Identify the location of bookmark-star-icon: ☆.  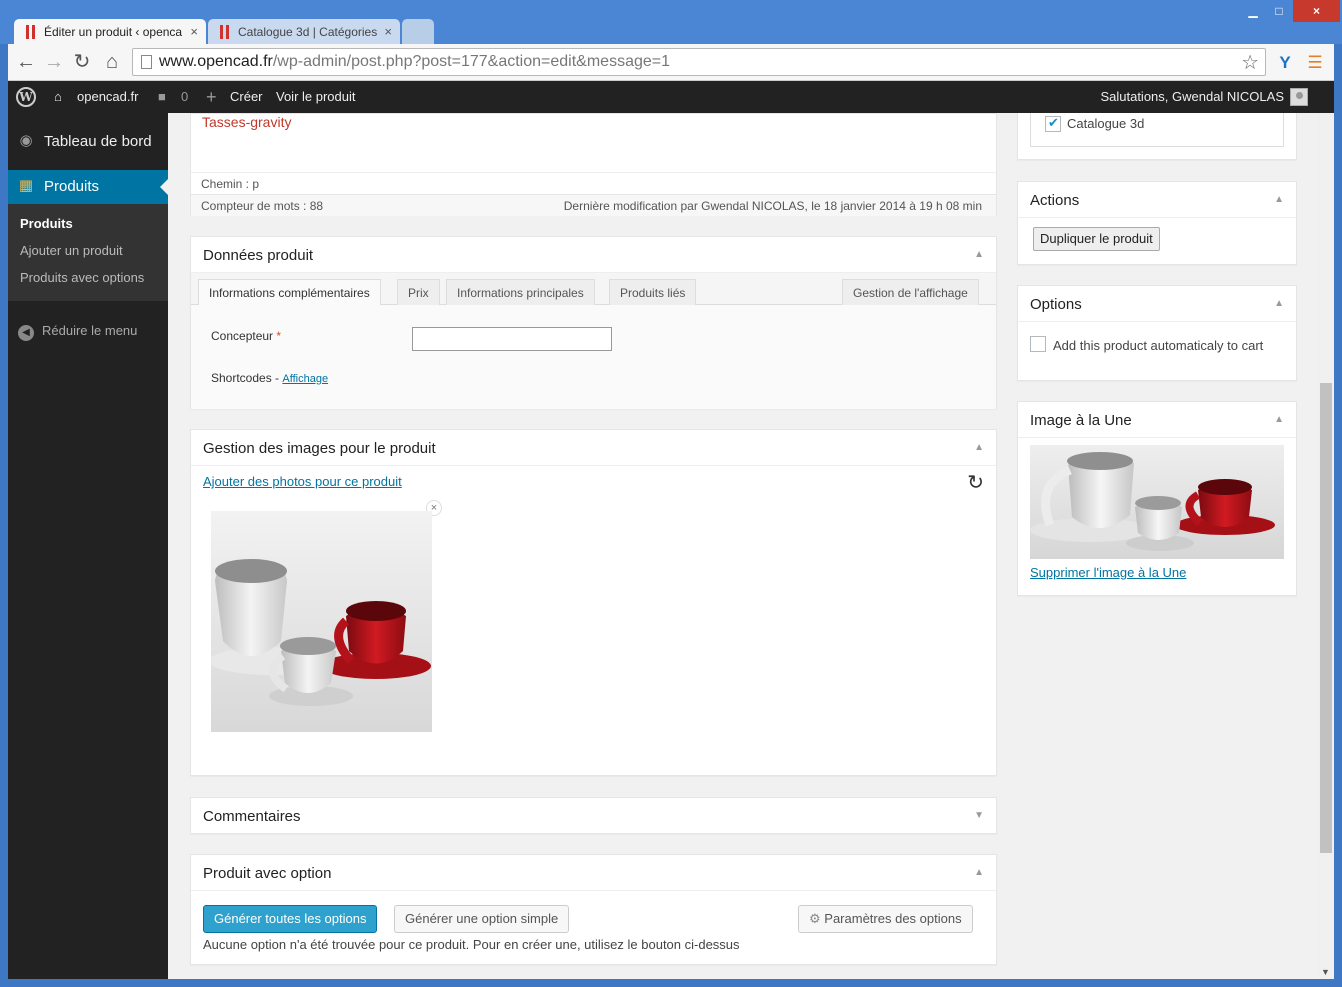
(1250, 62).